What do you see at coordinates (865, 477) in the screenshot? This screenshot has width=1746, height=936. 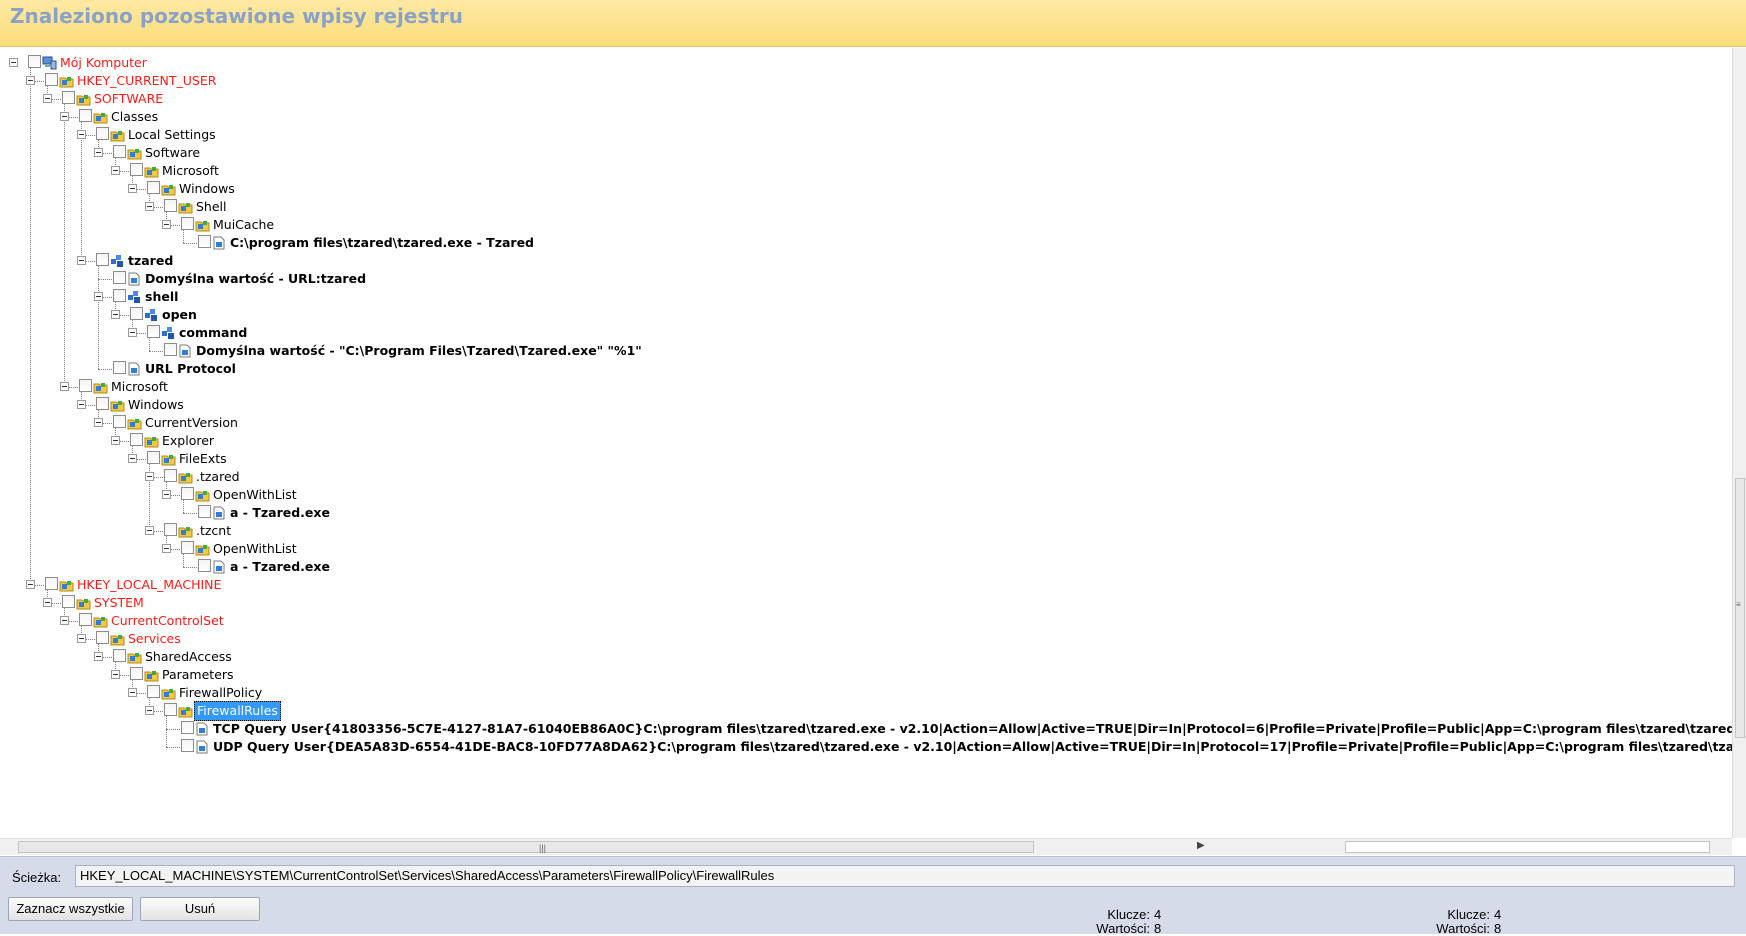 I see `tree-node: .tzared` at bounding box center [865, 477].